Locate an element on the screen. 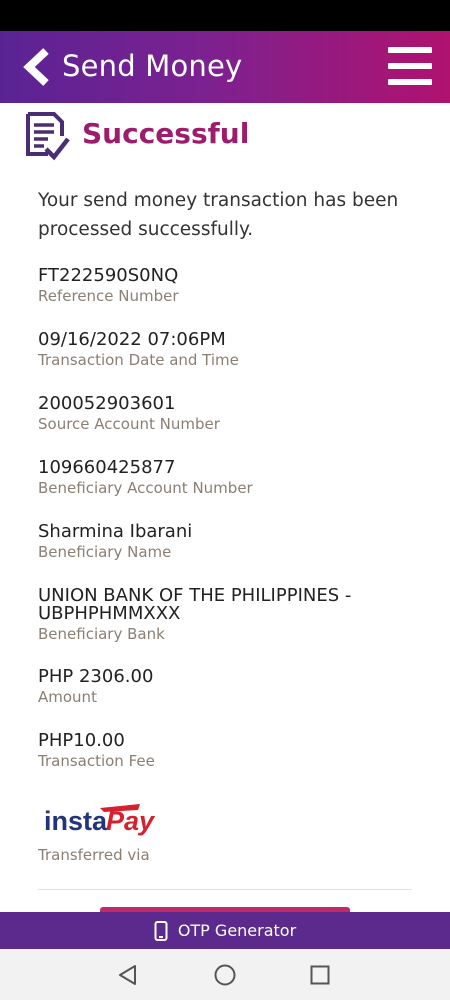  detail-label: Transaction Date and Time is located at coordinates (138, 360).